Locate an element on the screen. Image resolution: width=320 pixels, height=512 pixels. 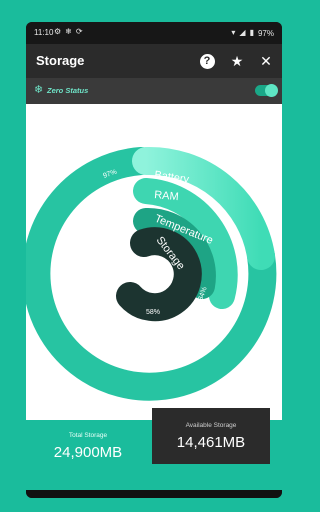
settings-icon: ⚙ is located at coordinates (58, 31).